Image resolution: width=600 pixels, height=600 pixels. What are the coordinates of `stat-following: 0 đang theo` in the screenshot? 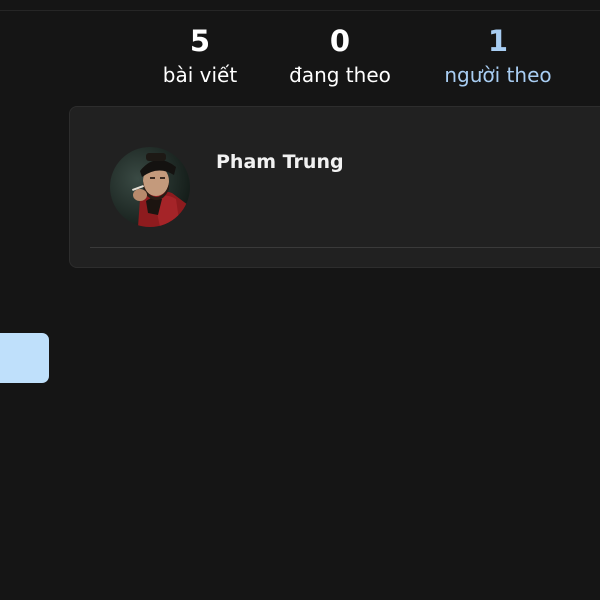 It's located at (340, 56).